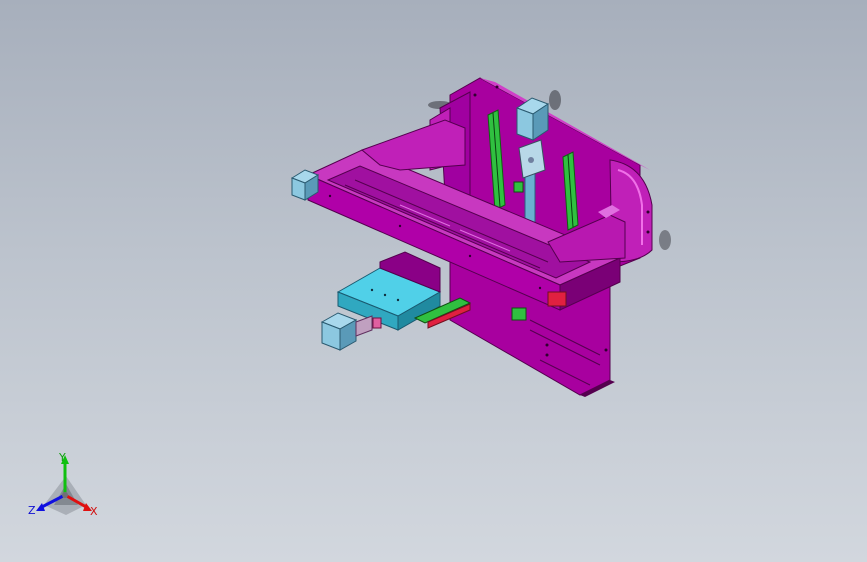 The width and height of the screenshot is (867, 562). Describe the element at coordinates (64, 485) in the screenshot. I see `coordinate-triad-icon` at that location.